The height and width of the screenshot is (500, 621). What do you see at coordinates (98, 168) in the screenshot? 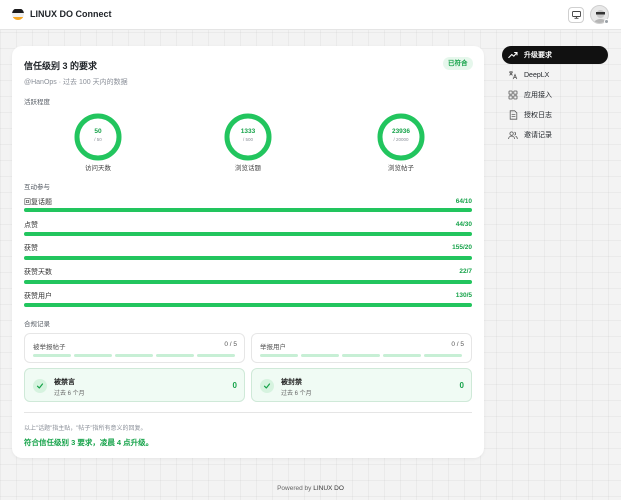
I see `ring-label: 访问天数` at bounding box center [98, 168].